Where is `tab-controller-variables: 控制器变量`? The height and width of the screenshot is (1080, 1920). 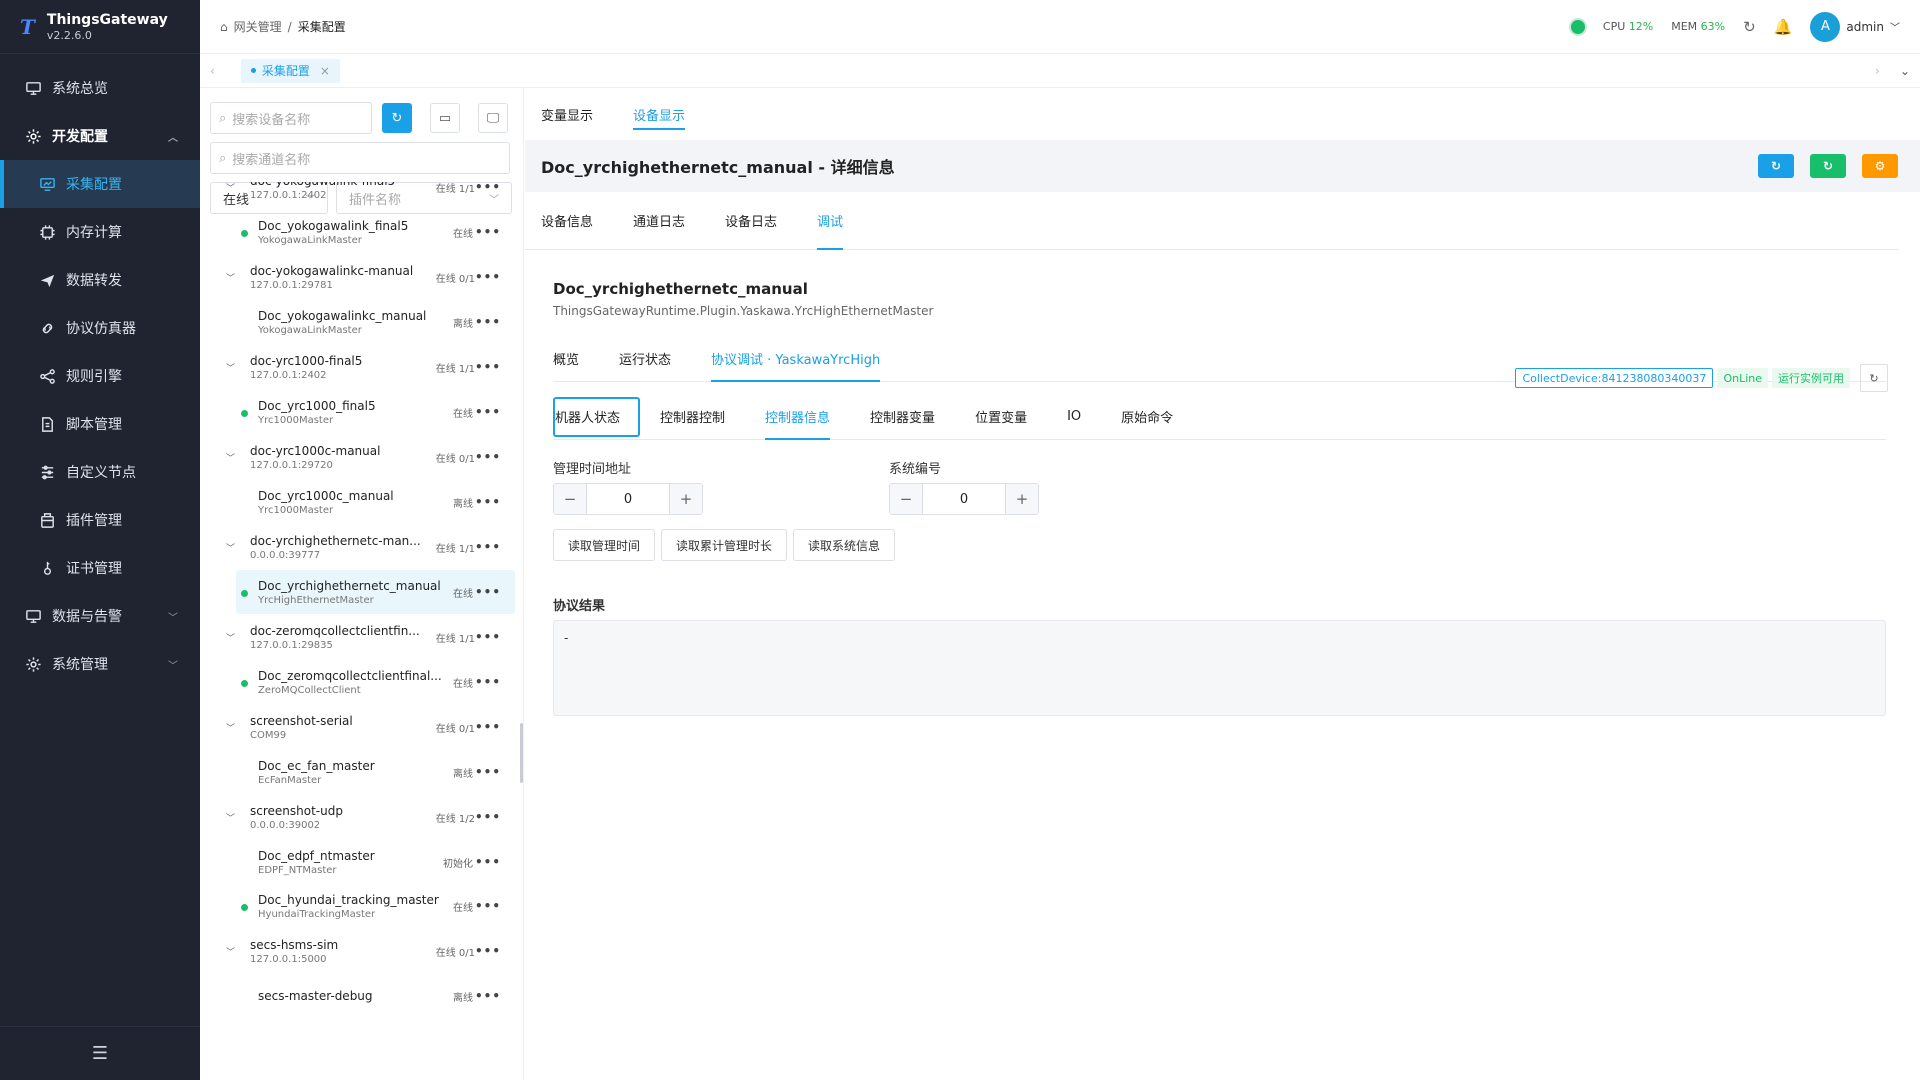
tab-controller-variables: 控制器变量 is located at coordinates (902, 417).